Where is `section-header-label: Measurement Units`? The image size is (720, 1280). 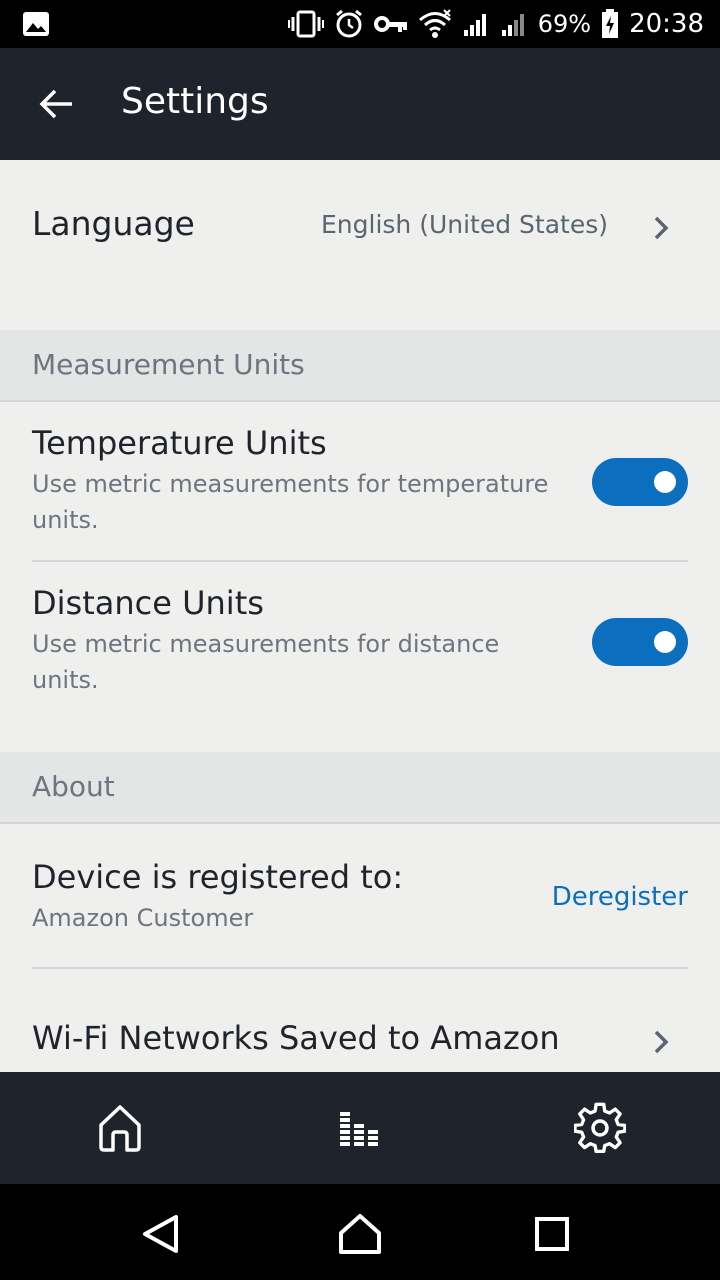
section-header-label: Measurement Units is located at coordinates (168, 364).